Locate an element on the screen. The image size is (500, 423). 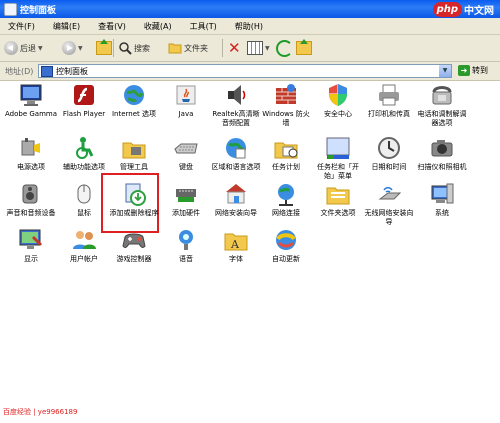
firewall-icon is located at coordinates (286, 95).